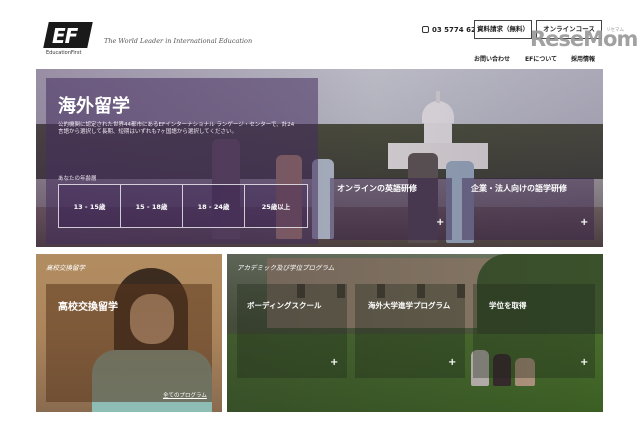  Describe the element at coordinates (615, 30) in the screenshot. I see `resemom-watermark-small: リセマム` at that location.